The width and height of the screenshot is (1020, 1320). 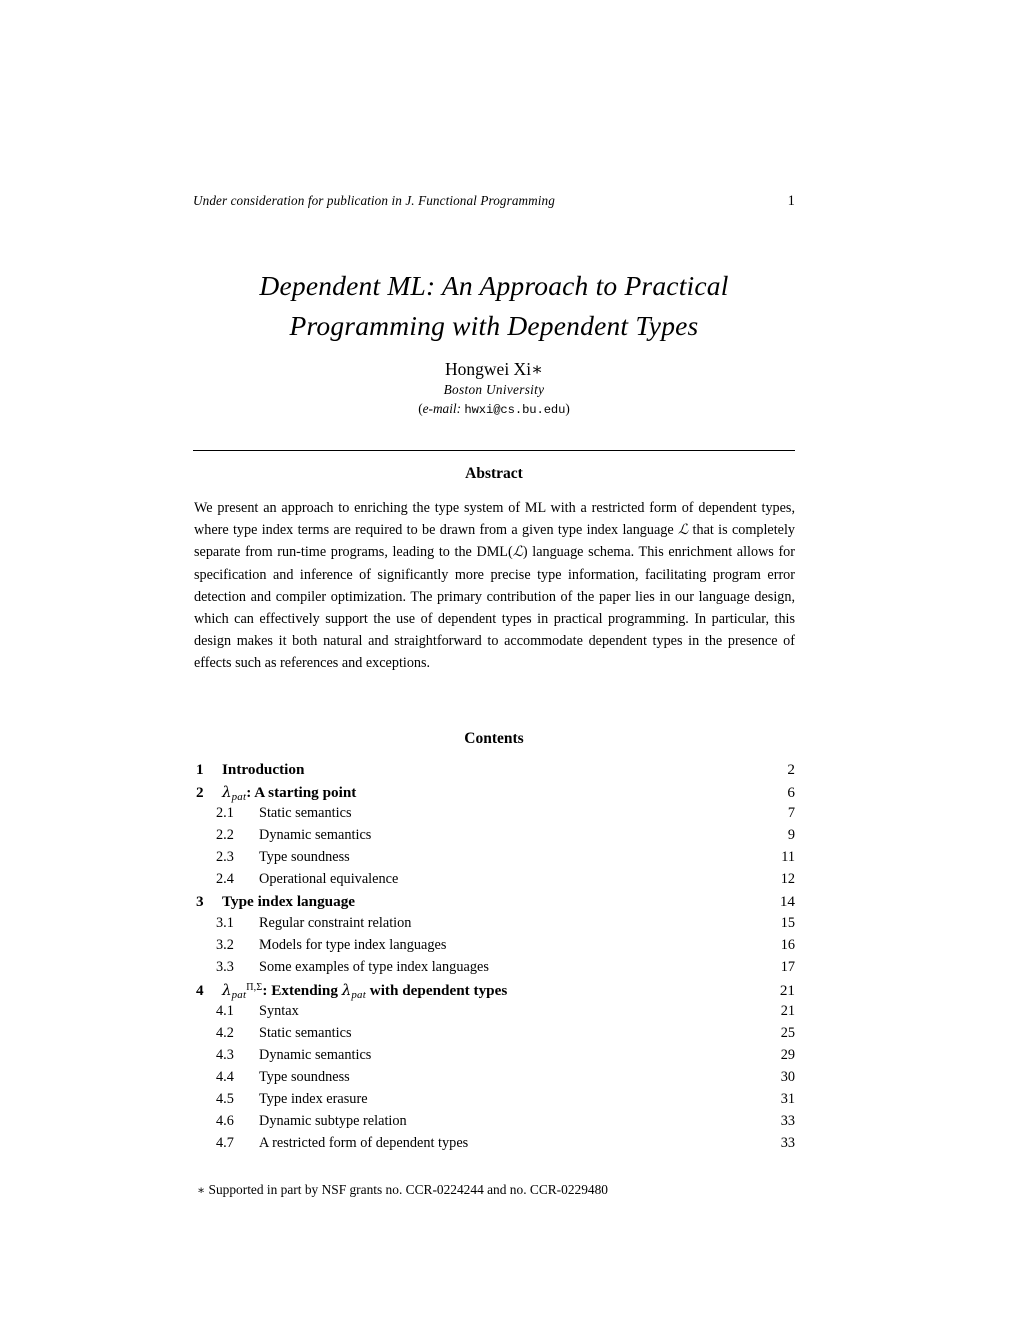 What do you see at coordinates (279, 1011) in the screenshot?
I see `toc-label: Syntax` at bounding box center [279, 1011].